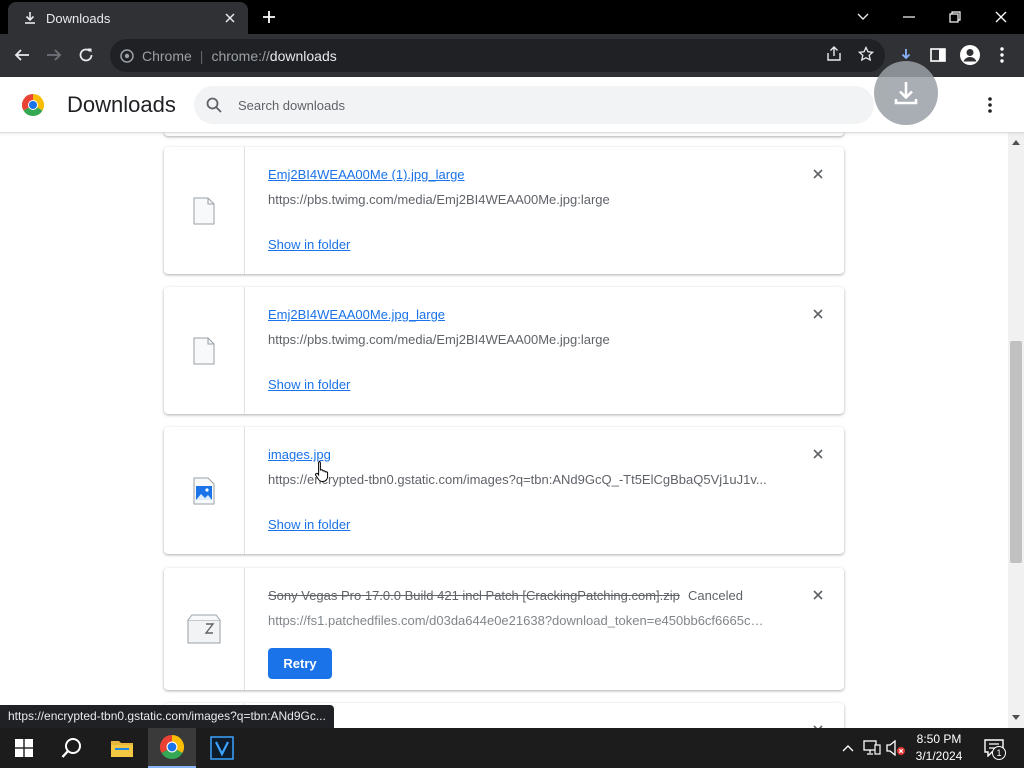  I want to click on tab-downloads: Downloads, so click(128, 18).